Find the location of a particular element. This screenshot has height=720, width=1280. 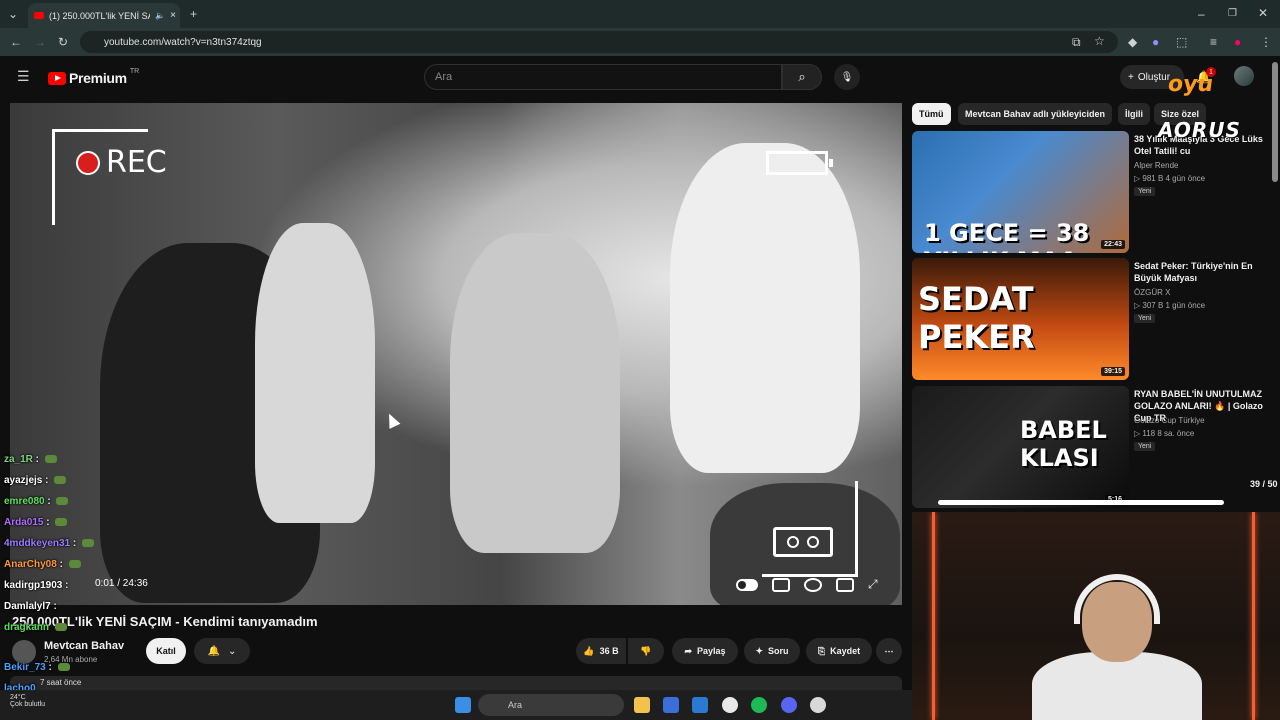

chat-user: 4mddkeyen31 is located at coordinates (37, 543).